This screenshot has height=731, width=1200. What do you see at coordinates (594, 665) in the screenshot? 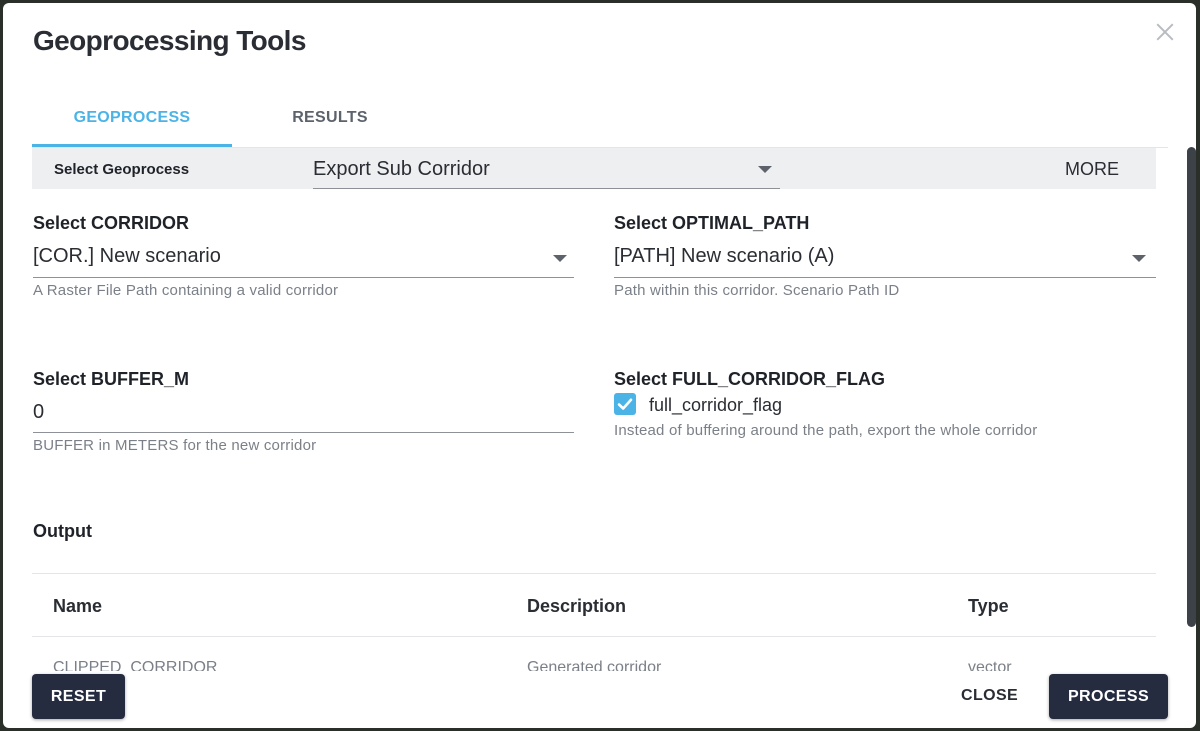
I see `table-cell-description: Generated corridor` at bounding box center [594, 665].